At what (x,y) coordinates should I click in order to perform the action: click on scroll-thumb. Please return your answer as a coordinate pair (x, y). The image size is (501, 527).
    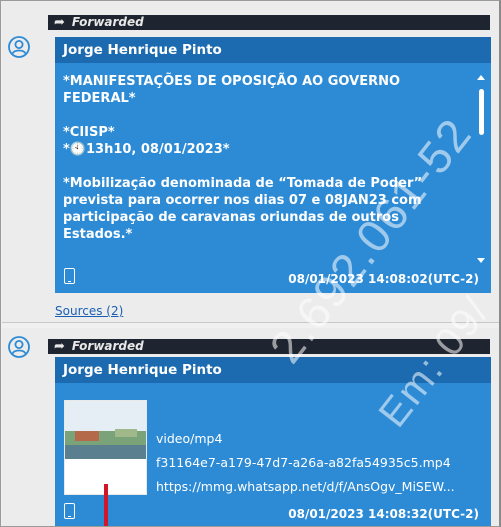
    Looking at the image, I should click on (481, 112).